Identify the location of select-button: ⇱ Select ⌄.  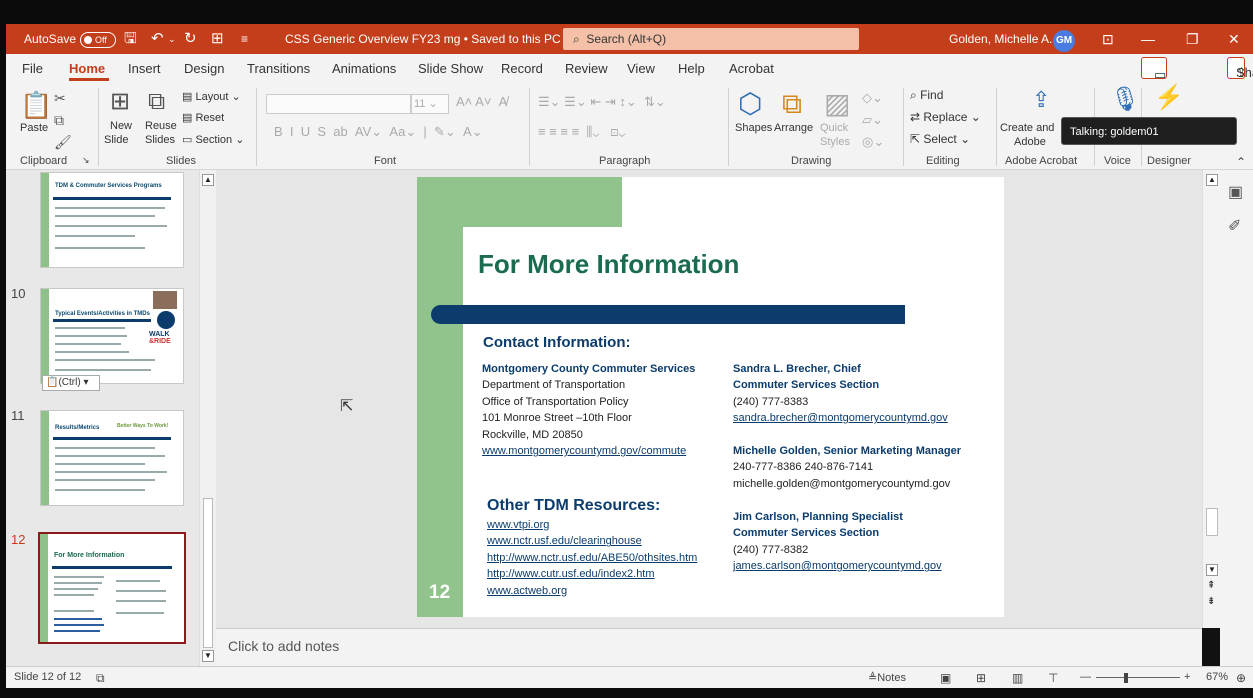
(940, 139).